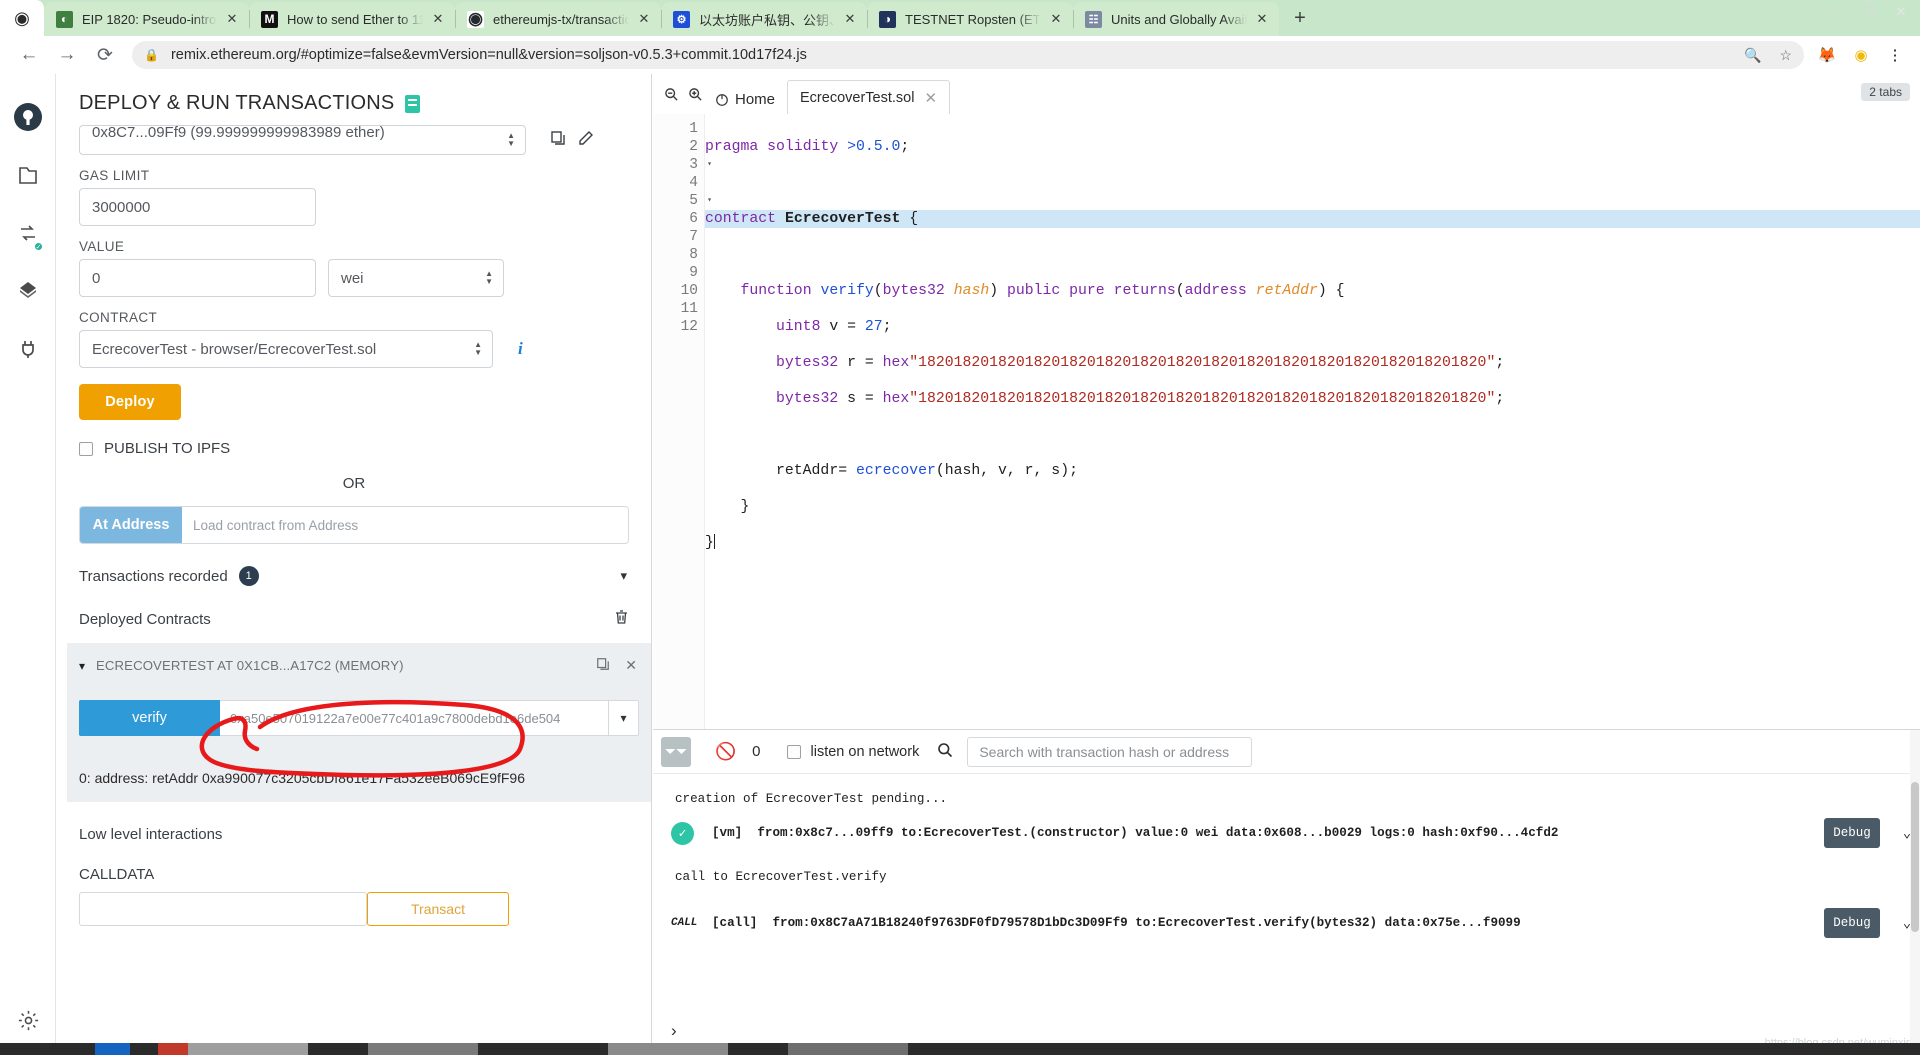 This screenshot has width=1920, height=1055. What do you see at coordinates (1176, 19) in the screenshot?
I see `browser-tab: ☷ Units and Globally Availab ✕` at bounding box center [1176, 19].